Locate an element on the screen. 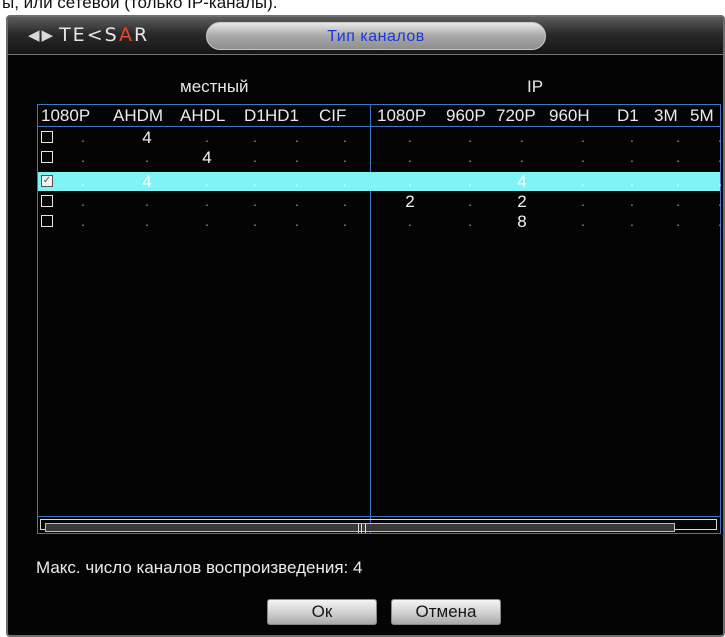 This screenshot has height=637, width=725. column-header-local-ahdl: AHDL is located at coordinates (203, 115).